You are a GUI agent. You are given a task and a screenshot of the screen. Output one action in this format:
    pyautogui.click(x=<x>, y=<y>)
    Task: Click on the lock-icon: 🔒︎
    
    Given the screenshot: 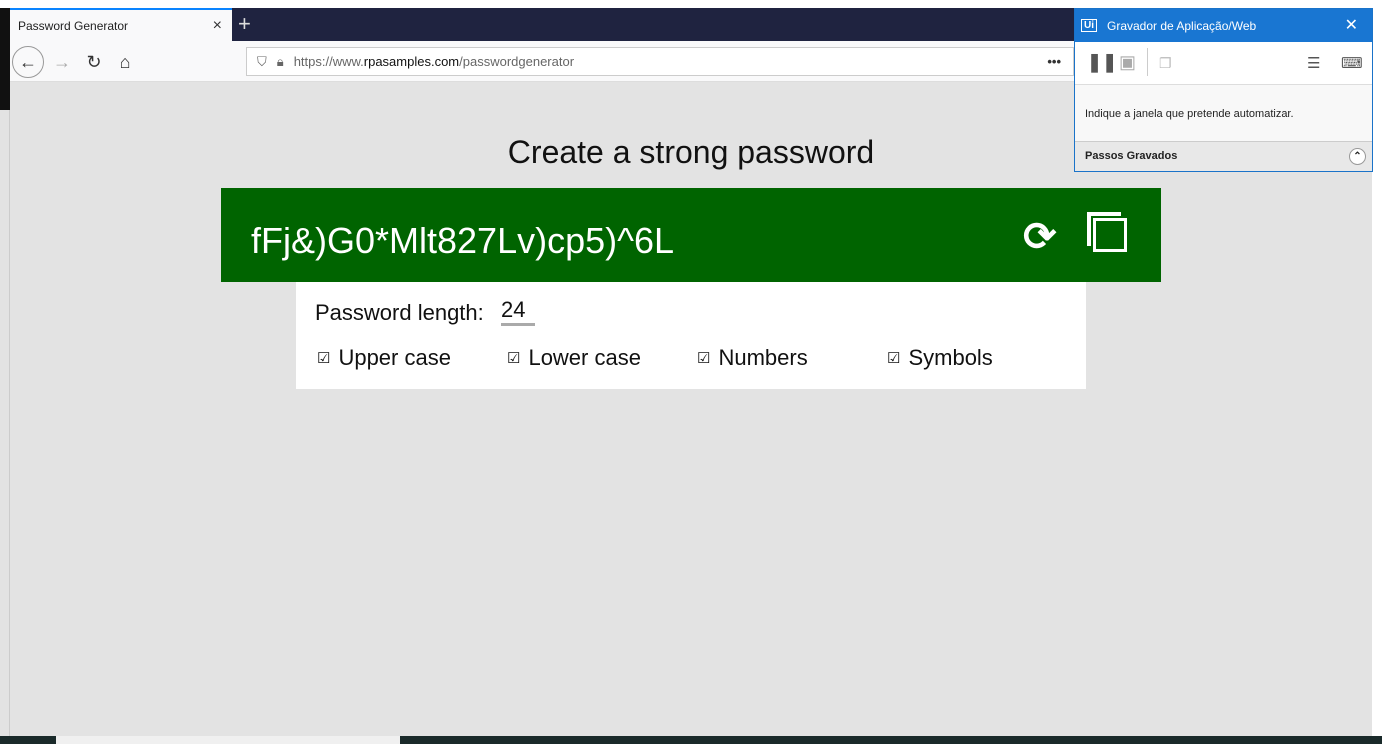 What is the action you would take?
    pyautogui.click(x=280, y=62)
    